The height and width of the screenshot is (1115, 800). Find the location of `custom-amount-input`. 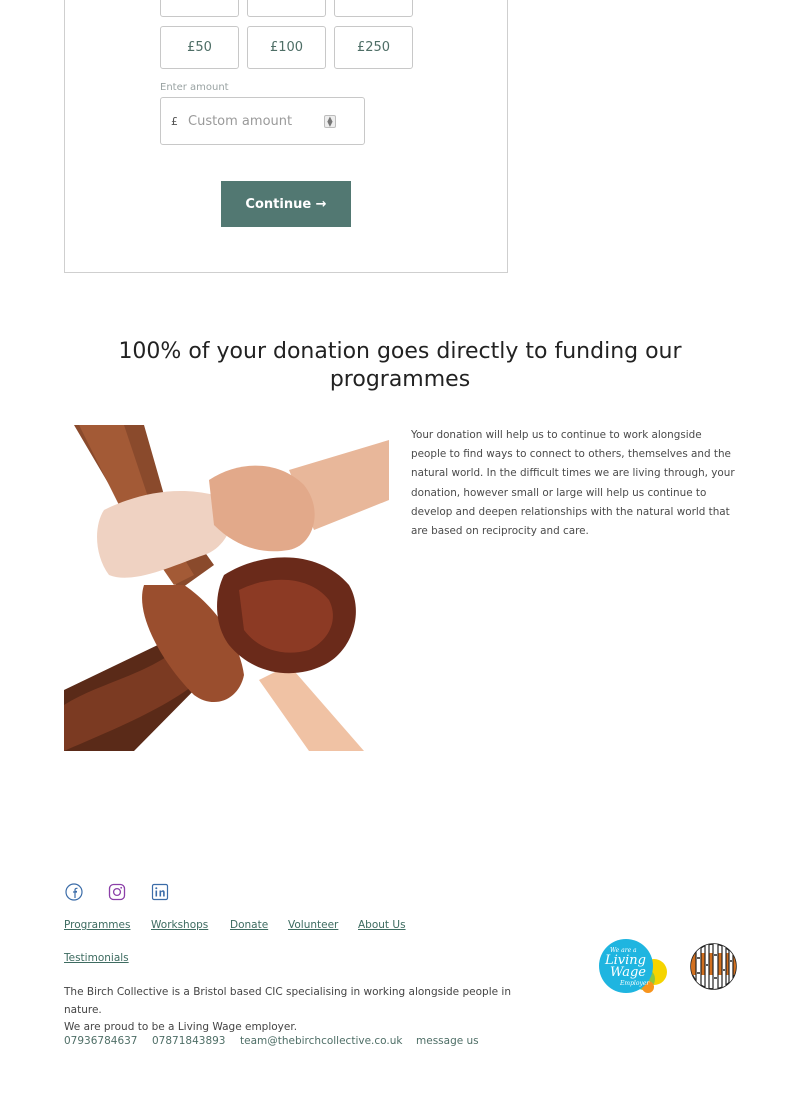

custom-amount-input is located at coordinates (253, 121).